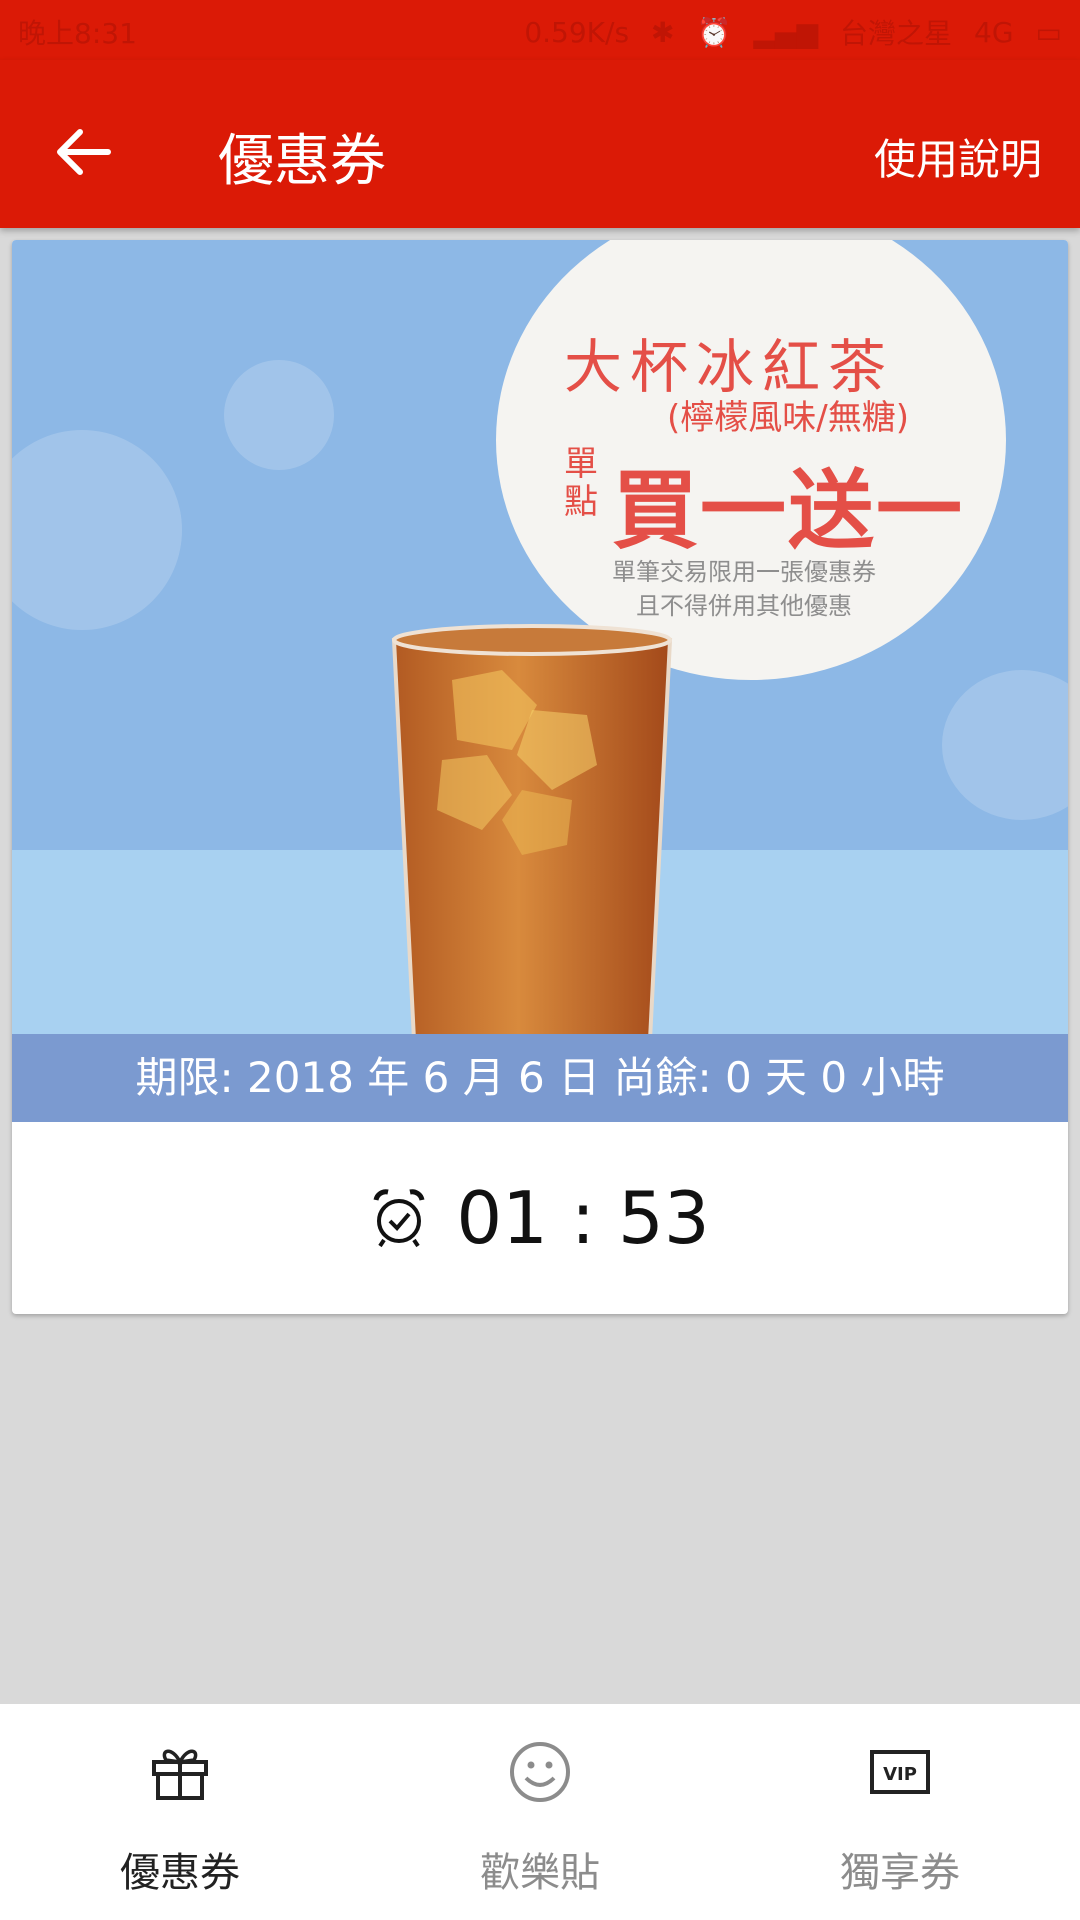 This screenshot has width=1080, height=1920. Describe the element at coordinates (744, 606) in the screenshot. I see `promo-terms-line2: 且不得併用其他優惠` at that location.